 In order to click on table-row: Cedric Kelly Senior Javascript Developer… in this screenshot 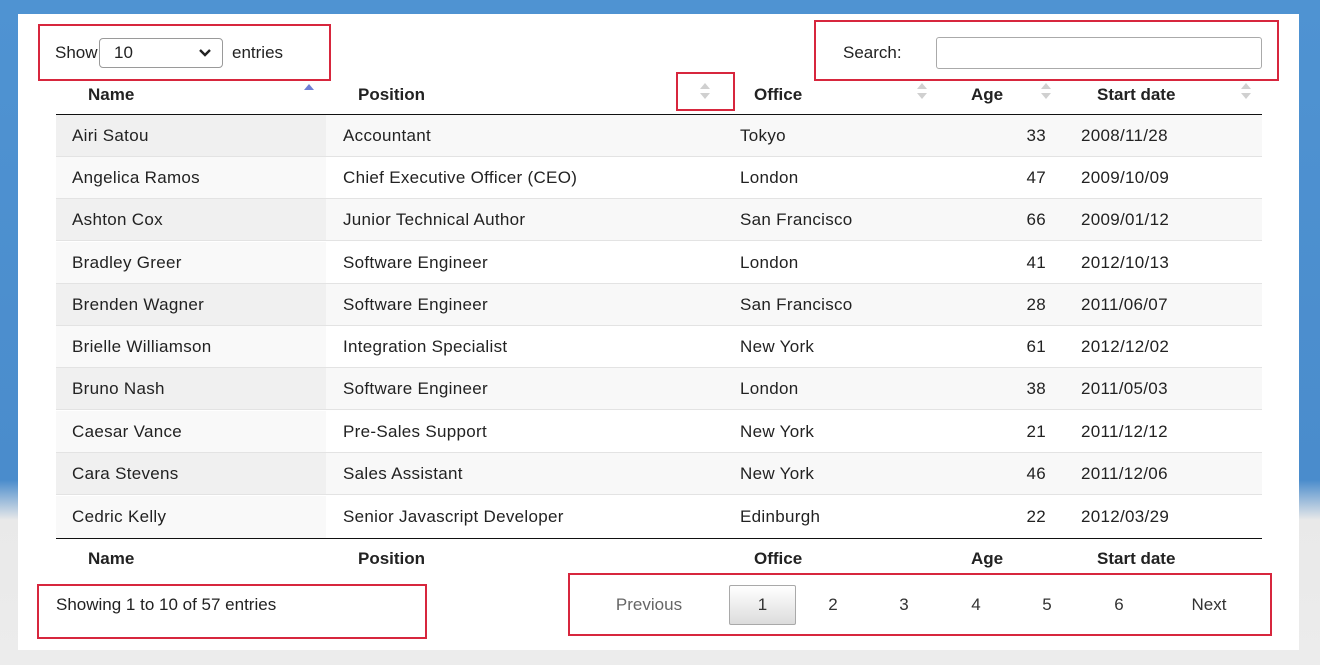, I will do `click(659, 517)`.